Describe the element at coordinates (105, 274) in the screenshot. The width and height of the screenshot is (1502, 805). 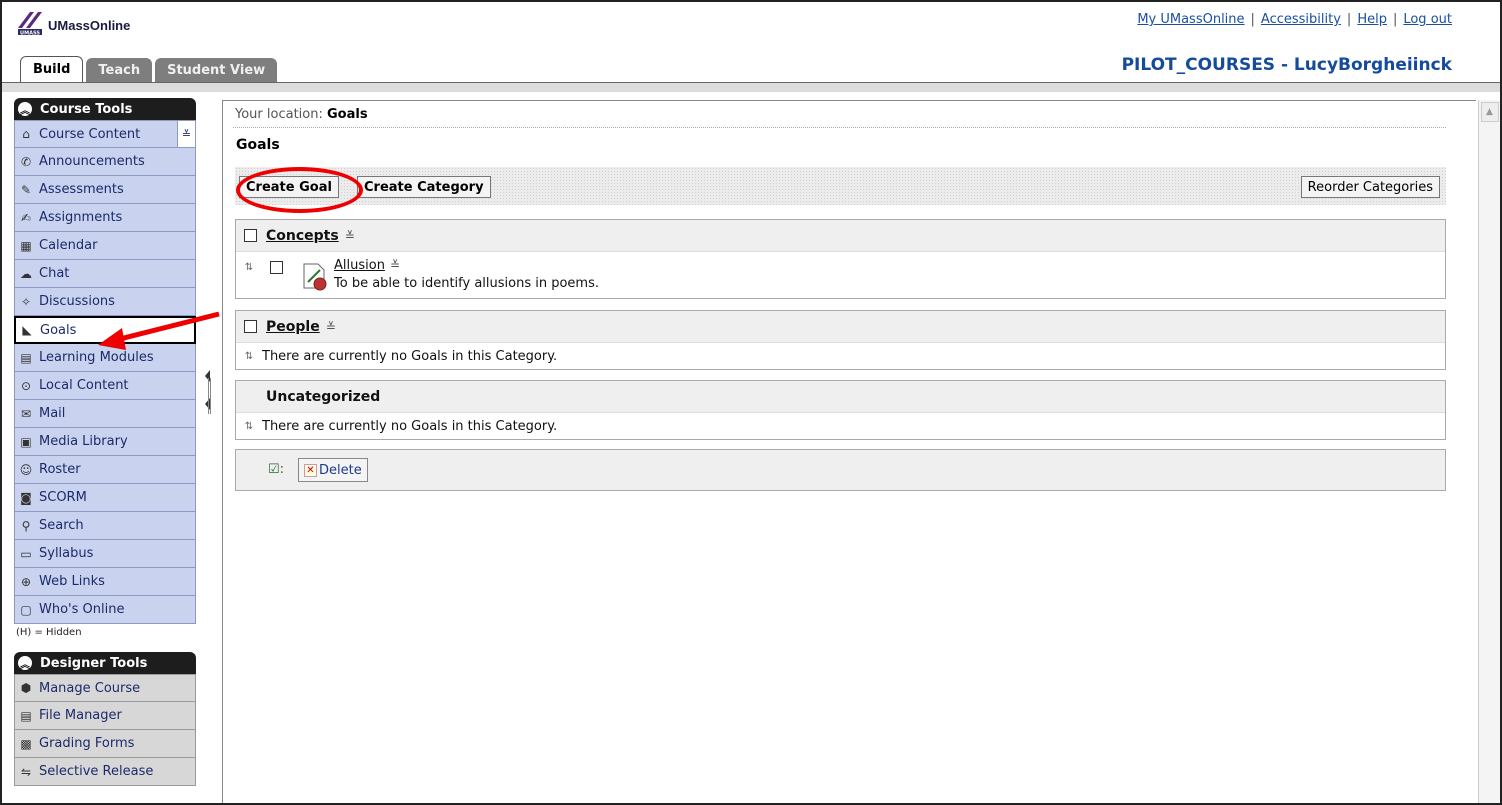
I see `sidebar-item-chat: ☁ Chat` at that location.